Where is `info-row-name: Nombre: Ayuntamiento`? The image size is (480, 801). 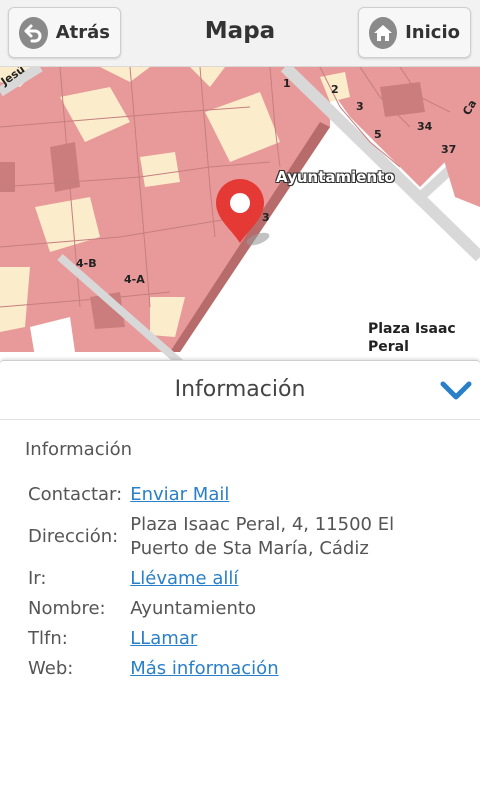
info-row-name: Nombre: Ayuntamiento is located at coordinates (224, 612).